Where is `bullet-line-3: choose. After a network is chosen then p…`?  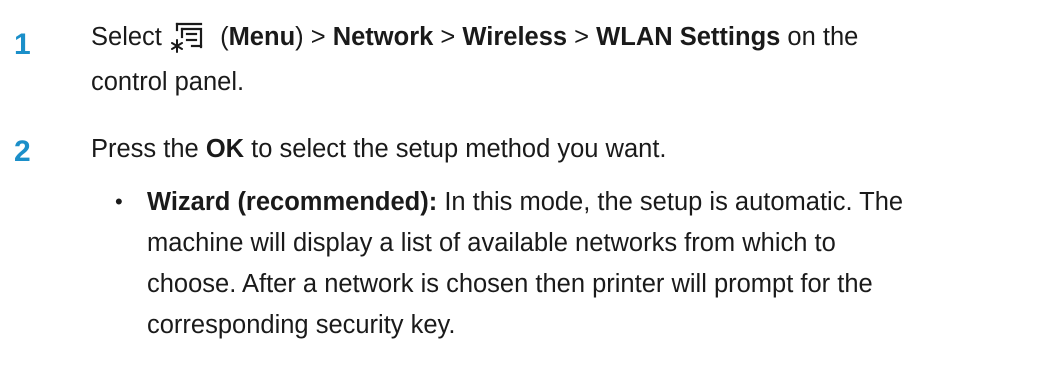
bullet-line-3: choose. After a network is chosen then p… is located at coordinates (510, 284).